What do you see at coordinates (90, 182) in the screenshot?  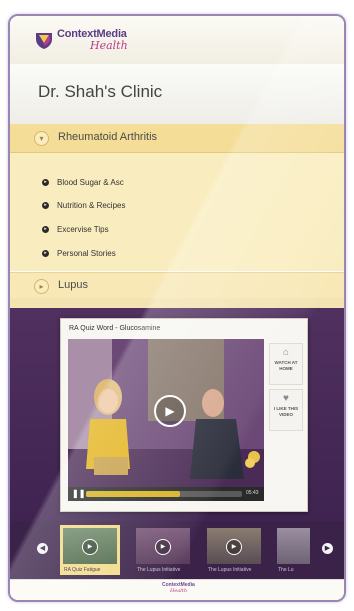 I see `submenu-item-label: Blood Sugar & Asc` at bounding box center [90, 182].